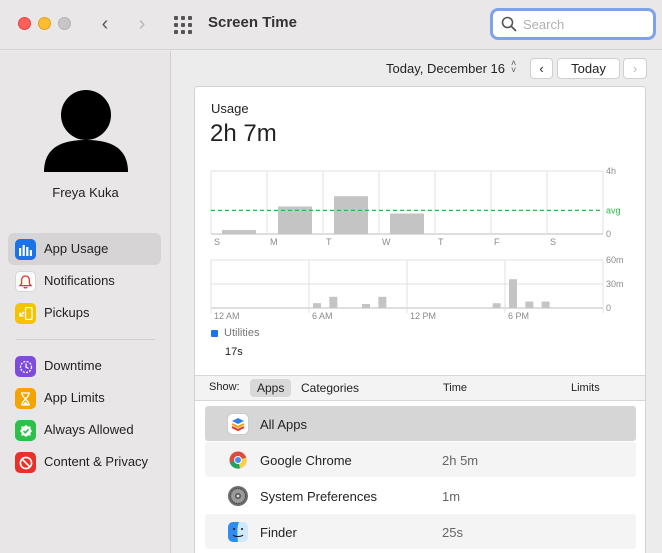 The image size is (662, 553). Describe the element at coordinates (74, 397) in the screenshot. I see `sidebar-item-label: App Limits` at that location.